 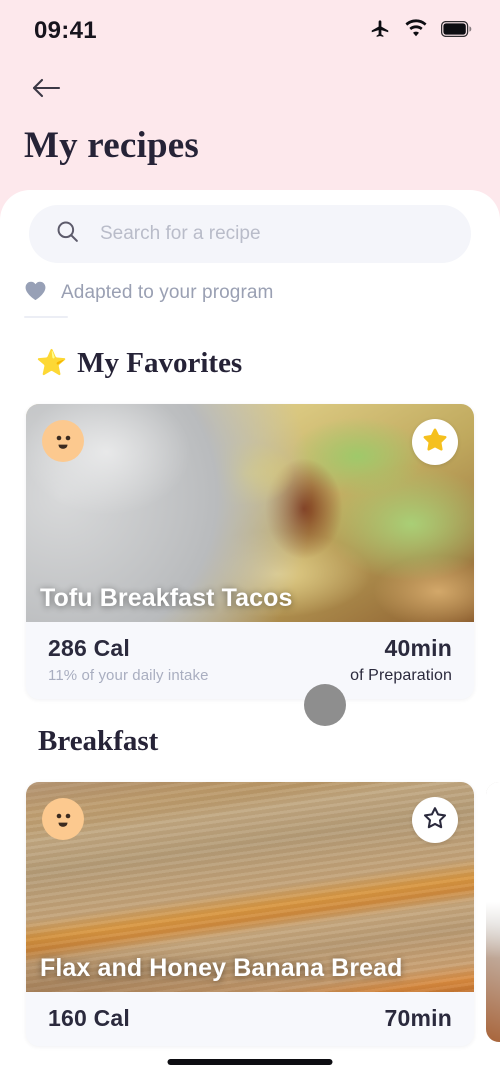 I want to click on filter-adapted-to-program: Adapted to your program, so click(x=148, y=293).